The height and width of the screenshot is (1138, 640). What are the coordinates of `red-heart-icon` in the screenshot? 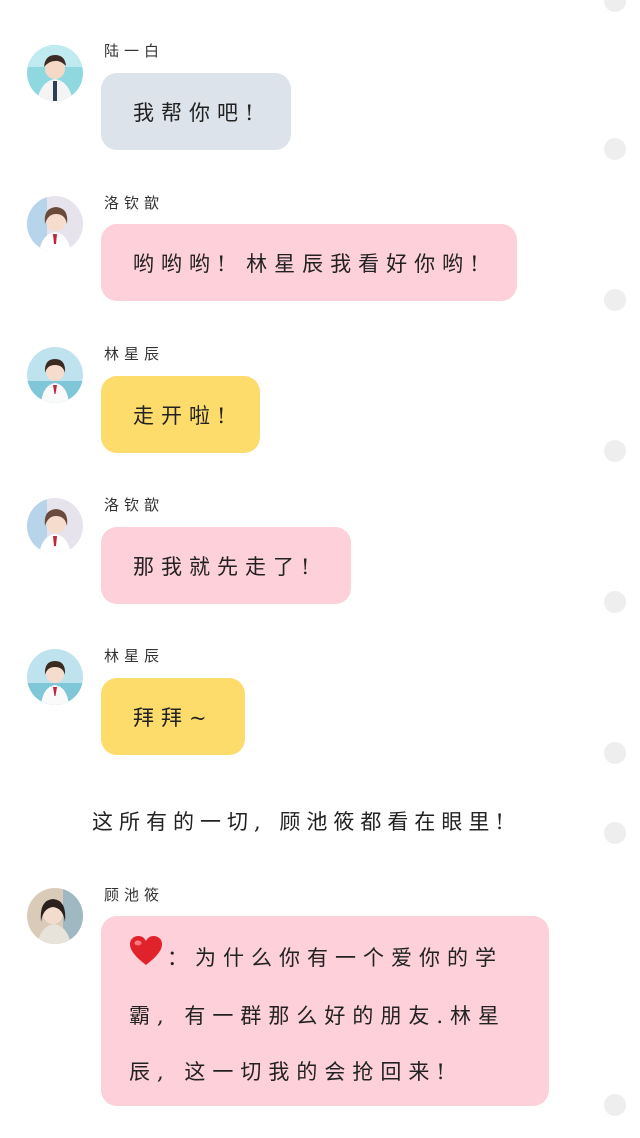 It's located at (146, 960).